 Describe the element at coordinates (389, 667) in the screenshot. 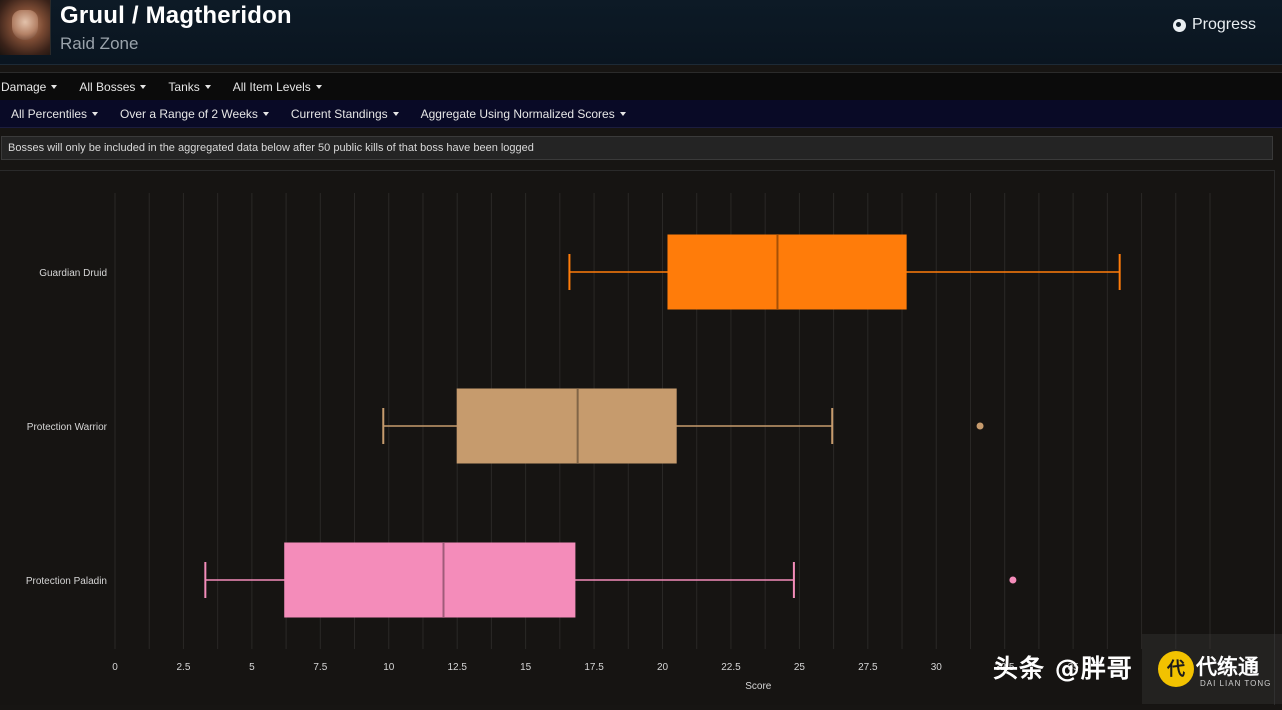

I see `x-tick-label: 10` at that location.